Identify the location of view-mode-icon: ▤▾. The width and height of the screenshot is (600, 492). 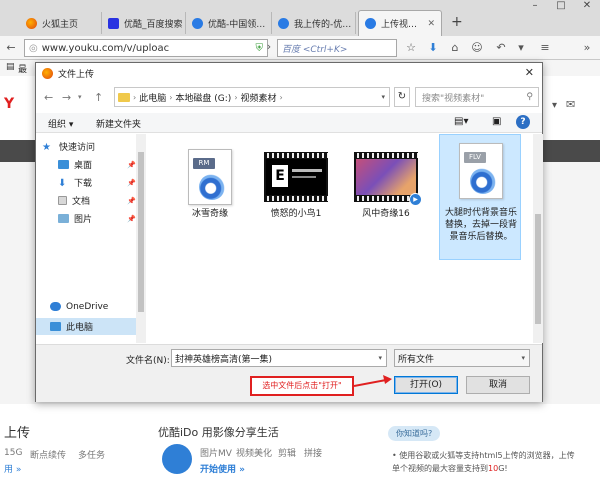
(461, 121).